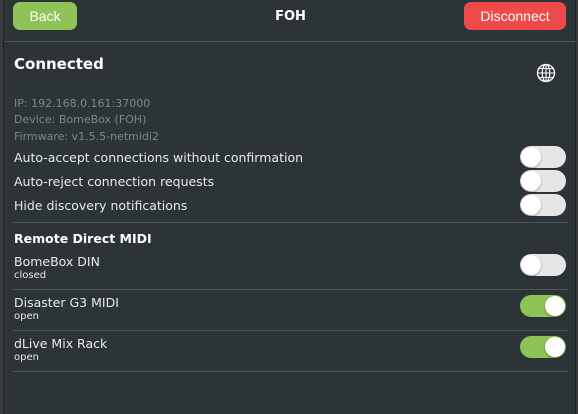 This screenshot has width=578, height=414. I want to click on hide-discovery-label: Hide discovery notifications, so click(101, 205).